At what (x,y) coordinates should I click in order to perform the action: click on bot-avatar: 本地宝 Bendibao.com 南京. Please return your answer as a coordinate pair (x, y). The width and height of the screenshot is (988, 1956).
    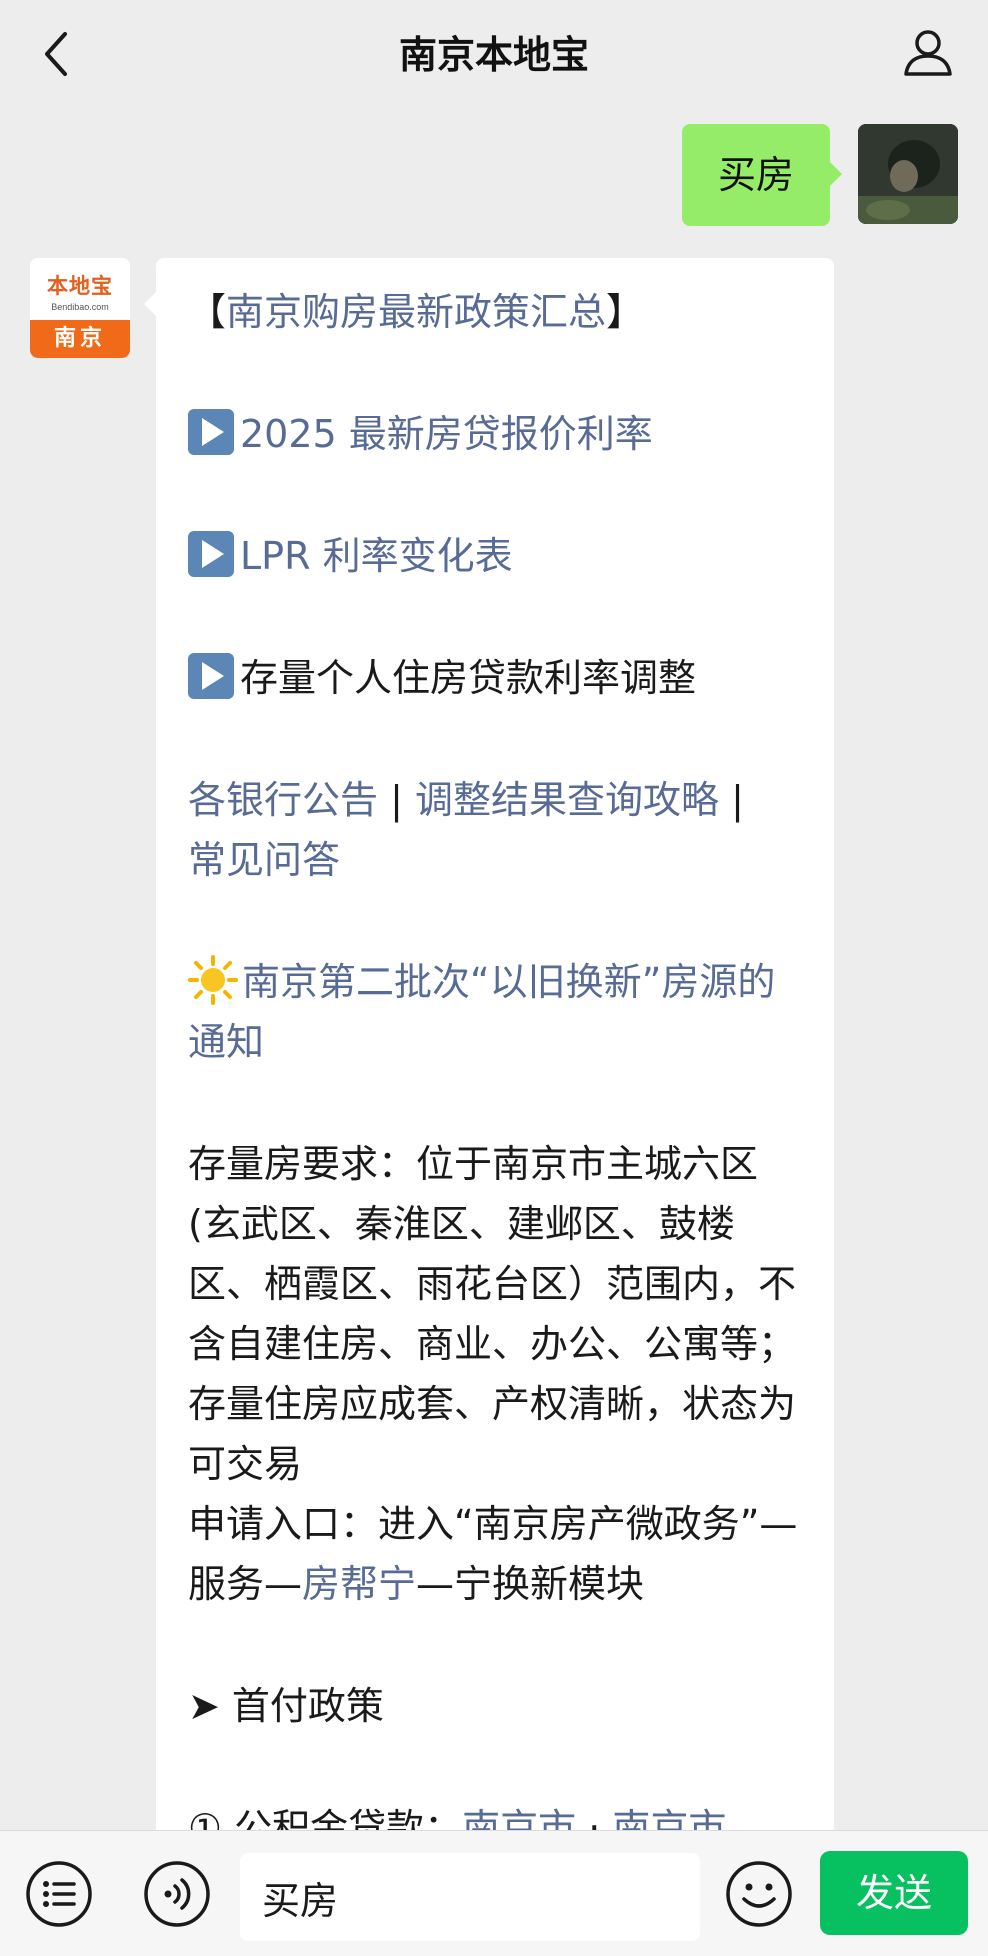
    Looking at the image, I should click on (80, 308).